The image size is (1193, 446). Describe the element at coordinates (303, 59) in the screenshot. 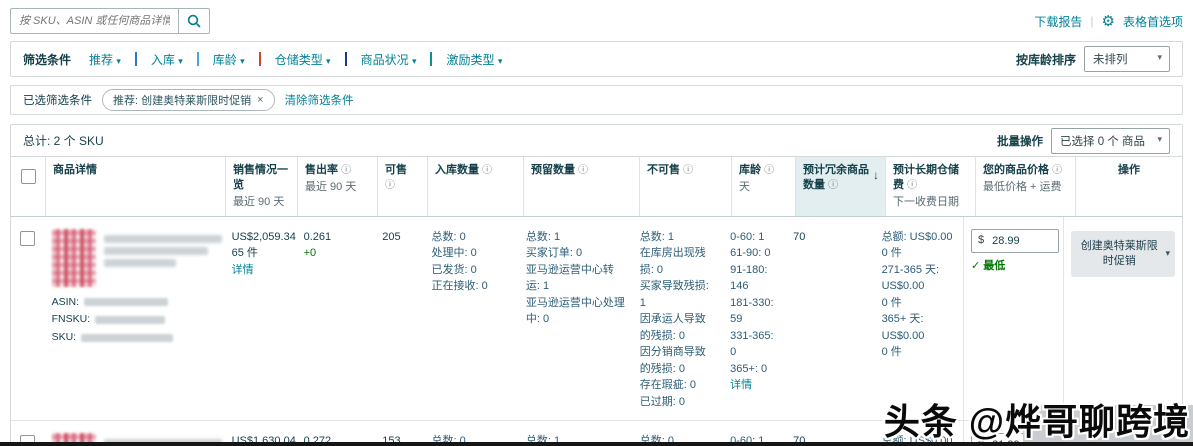

I see `filter-storage-type: 仓储类型 ▾` at that location.